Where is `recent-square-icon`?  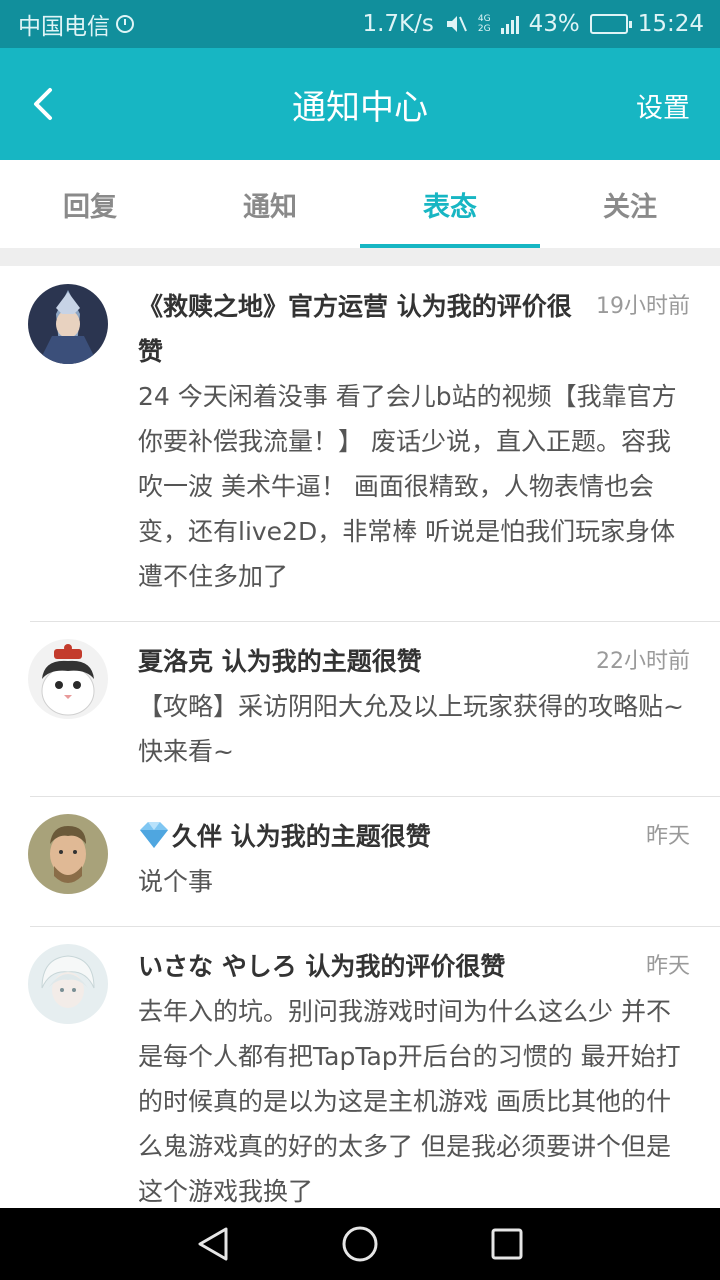
recent-square-icon is located at coordinates (507, 1244).